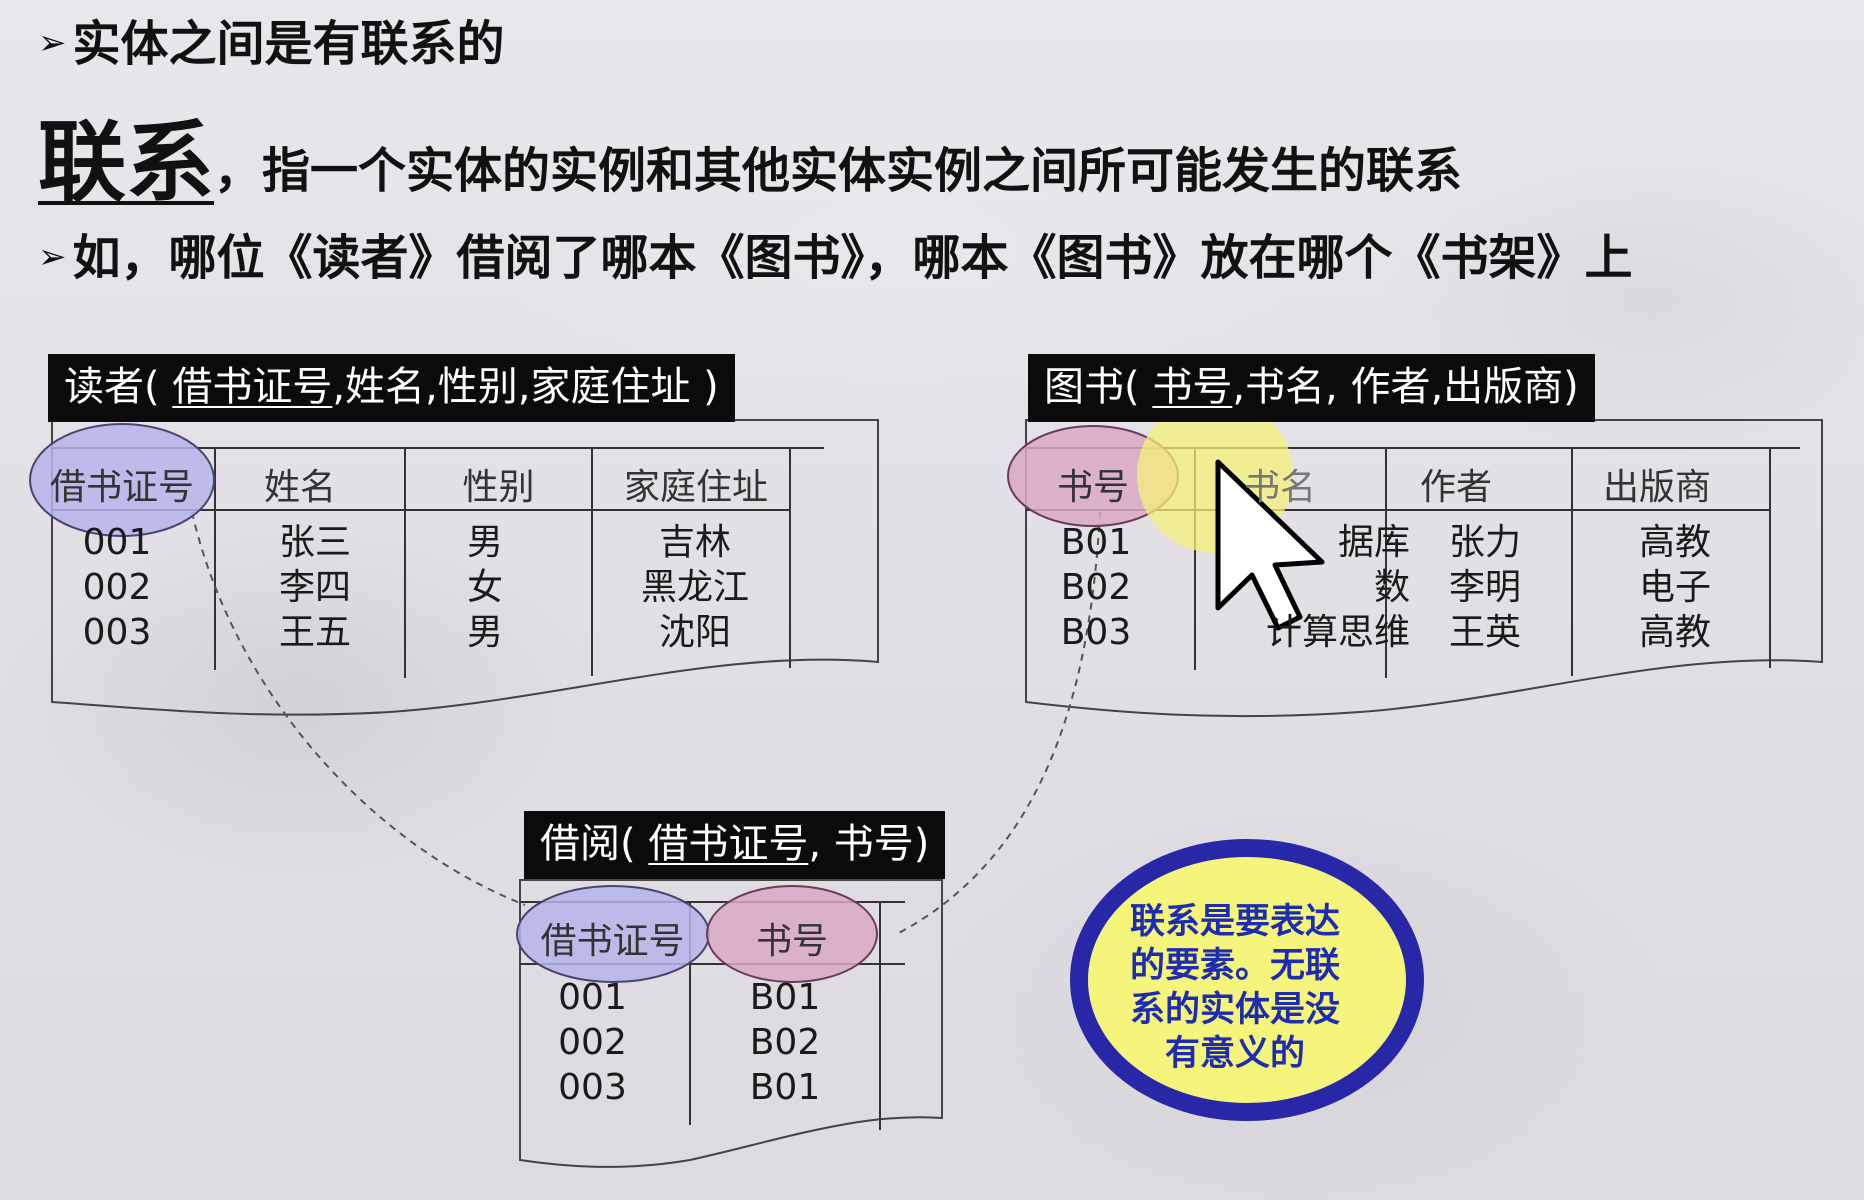 This screenshot has width=1864, height=1200. I want to click on reader-table-title: 读者( 借书证号,姓名,性别,家庭住址 ), so click(391, 388).